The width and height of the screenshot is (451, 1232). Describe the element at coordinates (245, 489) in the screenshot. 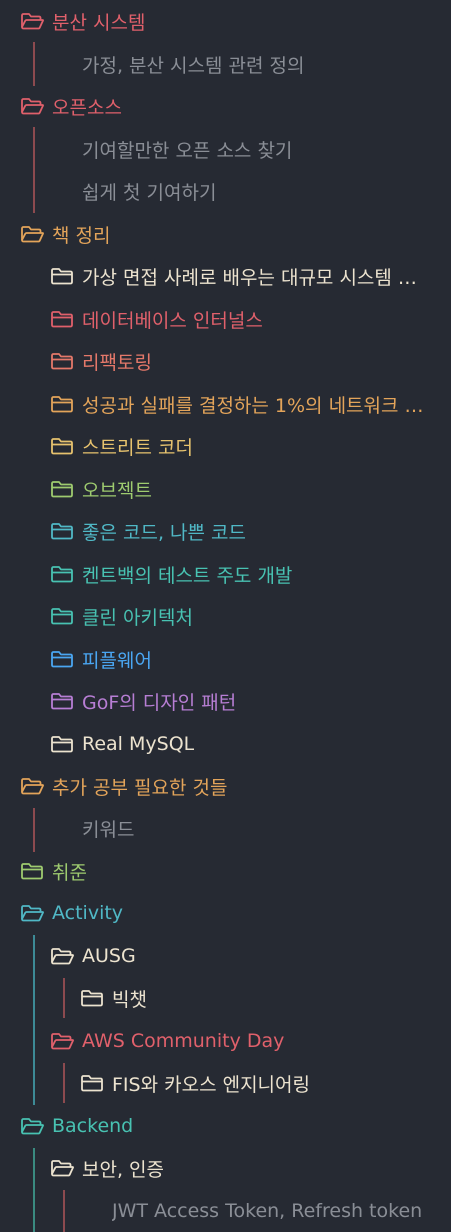

I see `folder-오브젝트: 오브젝트` at that location.